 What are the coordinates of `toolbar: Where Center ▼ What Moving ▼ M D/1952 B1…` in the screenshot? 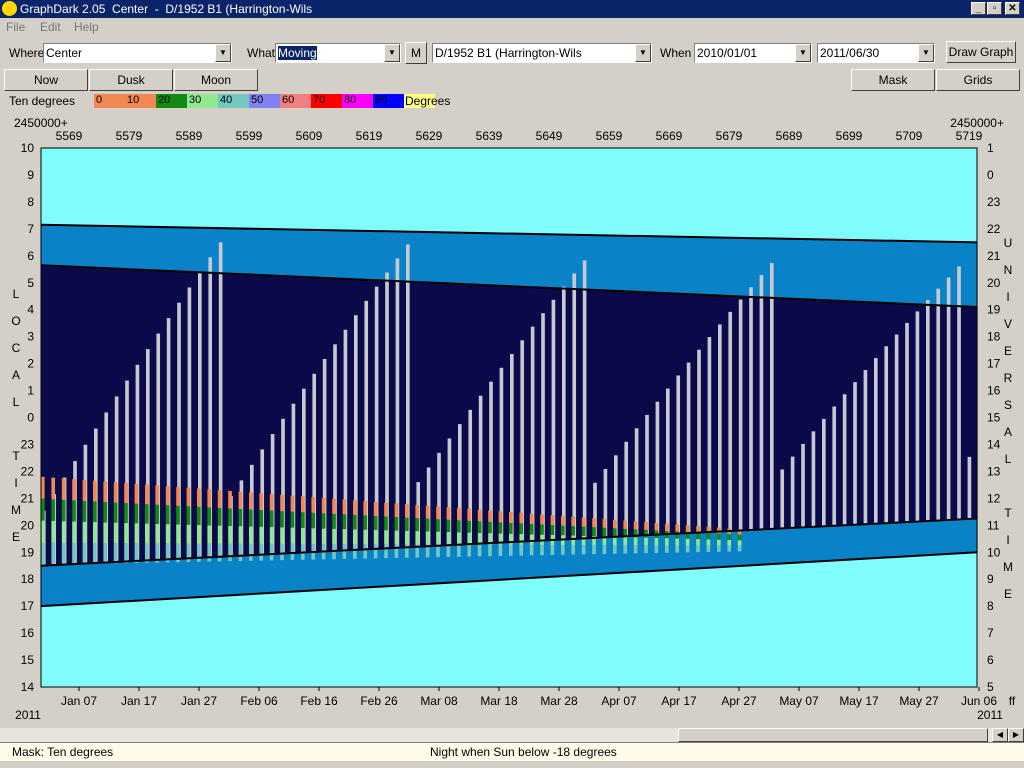 It's located at (512, 53).